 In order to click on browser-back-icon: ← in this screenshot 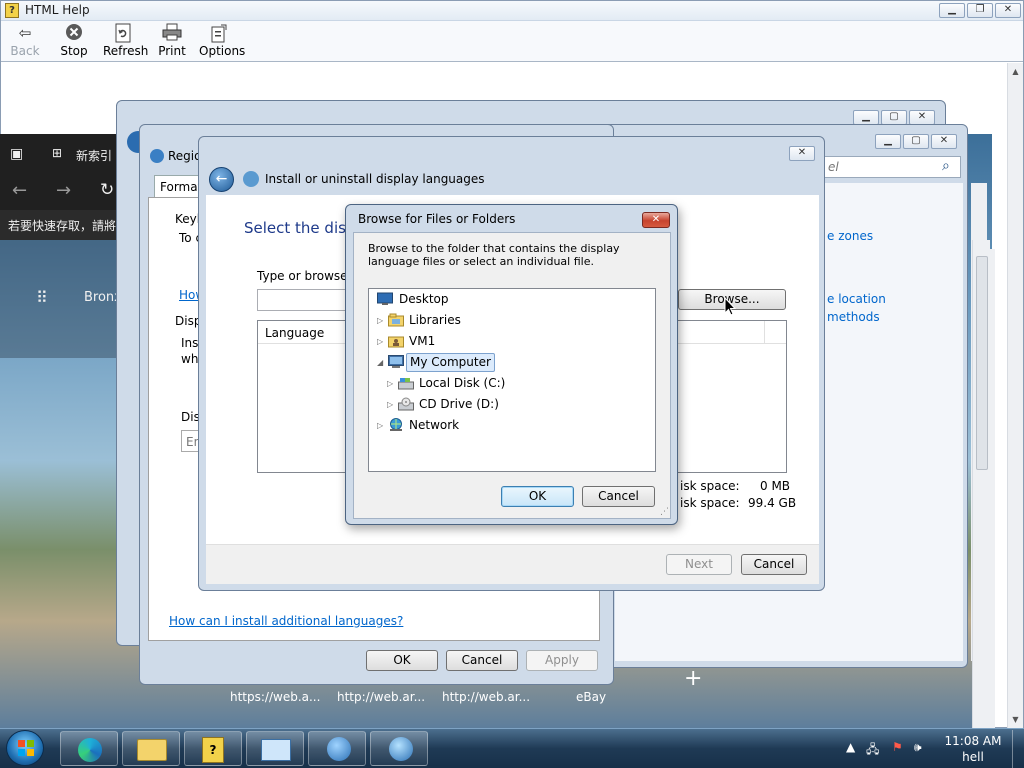, I will do `click(19, 190)`.